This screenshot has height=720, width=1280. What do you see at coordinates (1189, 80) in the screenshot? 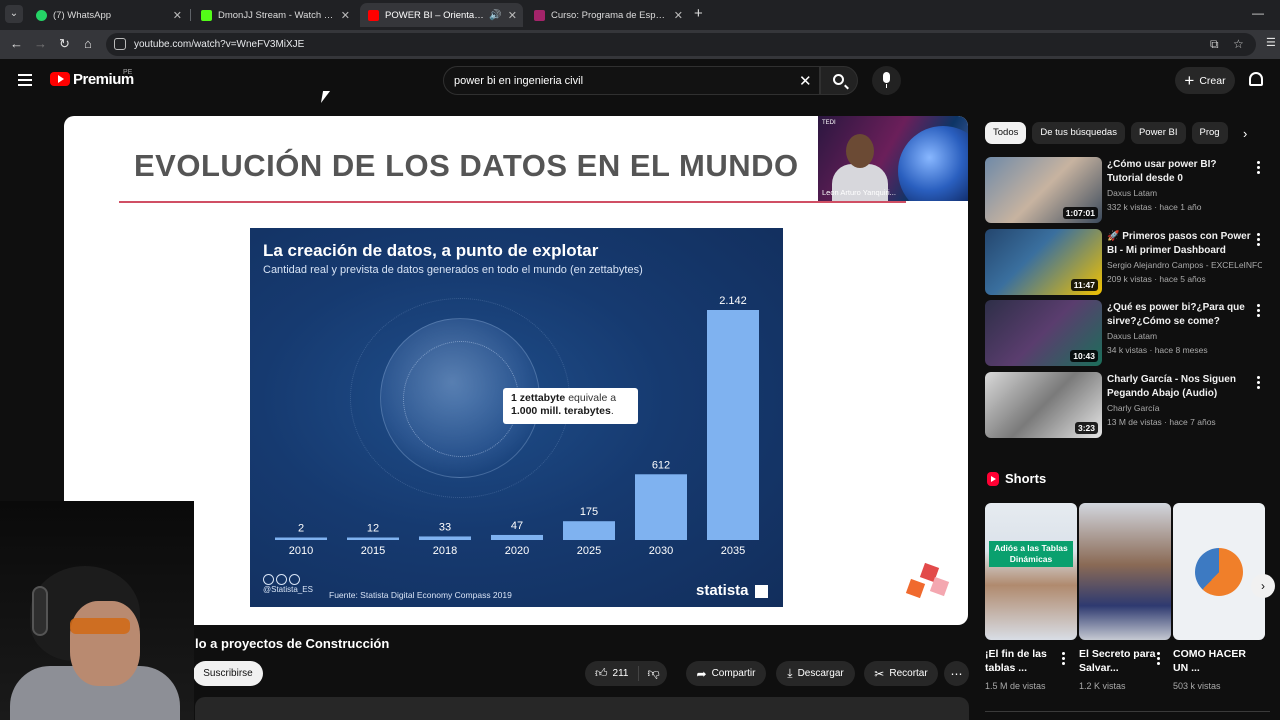
I see `plus-icon: +` at bounding box center [1189, 80].